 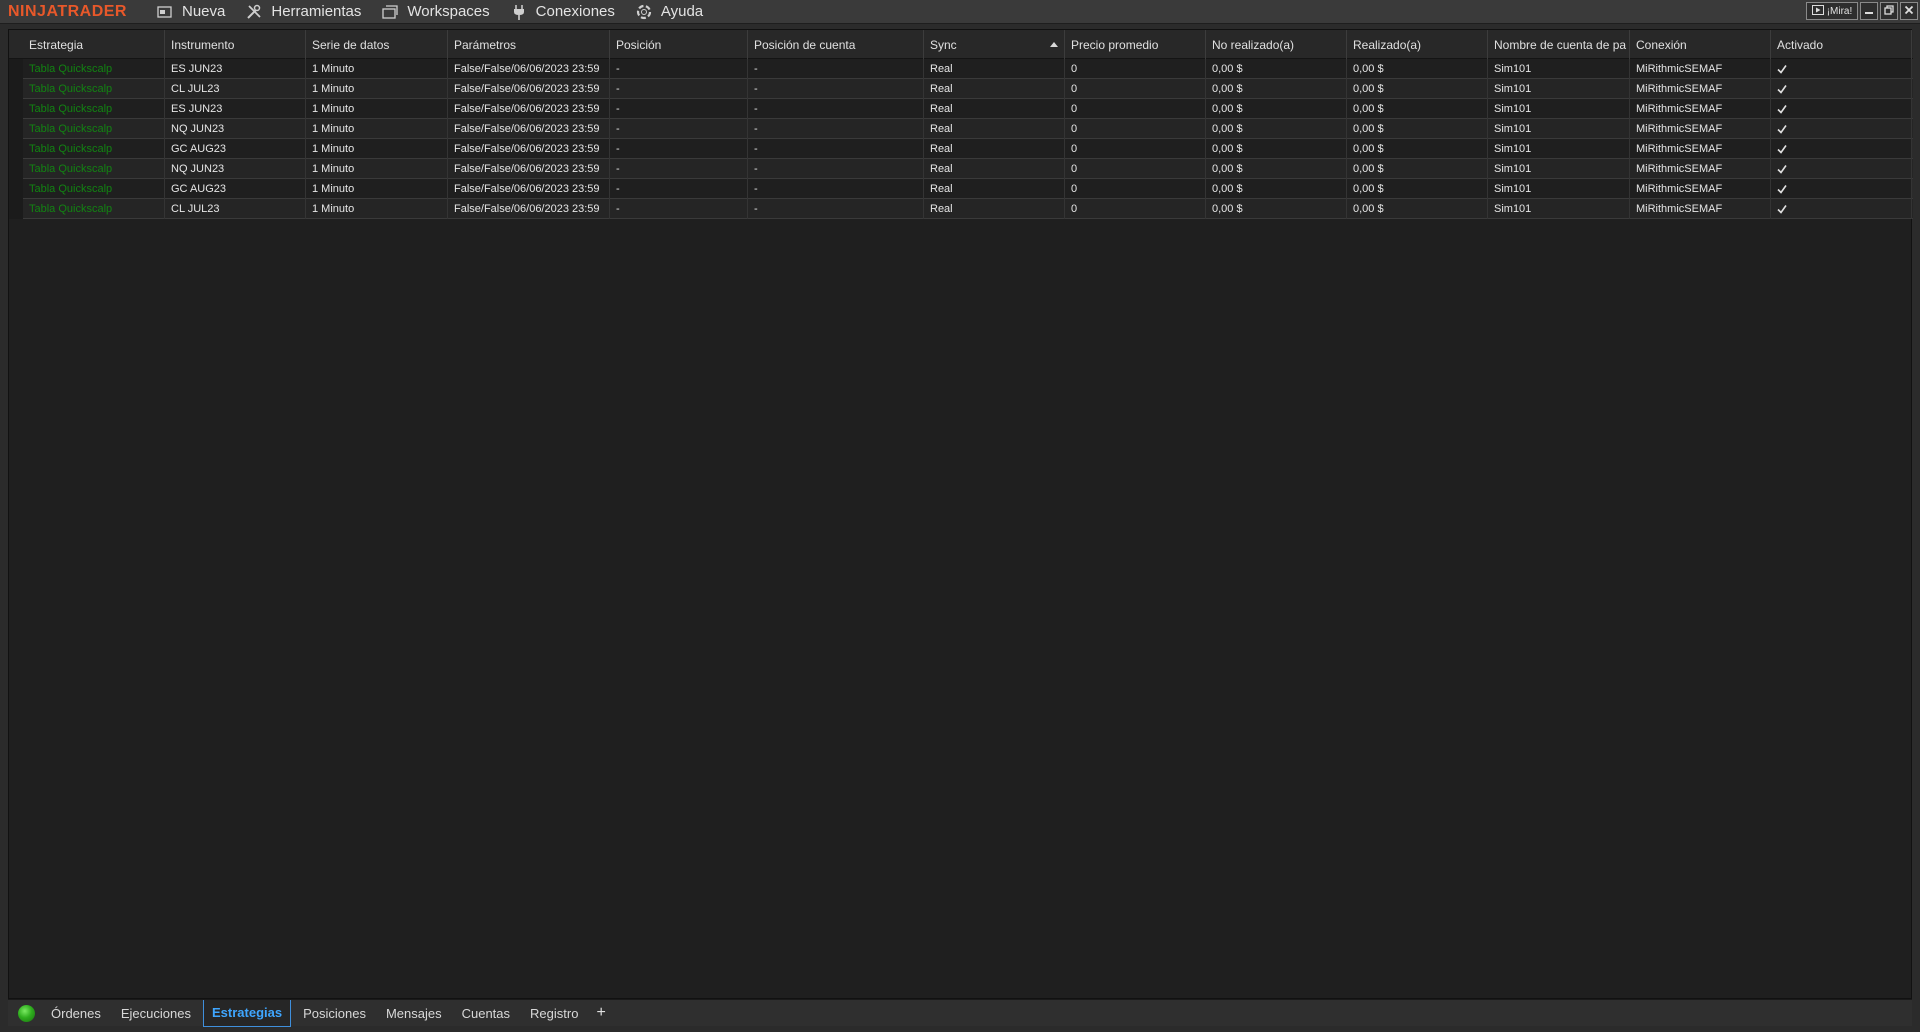 I want to click on col-no-realizado: No realizado(a), so click(x=1276, y=44).